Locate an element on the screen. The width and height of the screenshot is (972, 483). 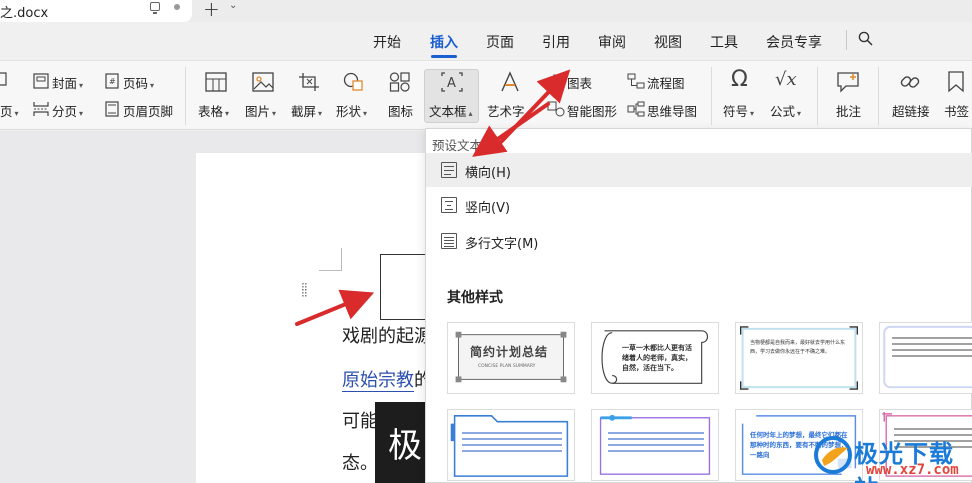
link-icon is located at coordinates (910, 82).